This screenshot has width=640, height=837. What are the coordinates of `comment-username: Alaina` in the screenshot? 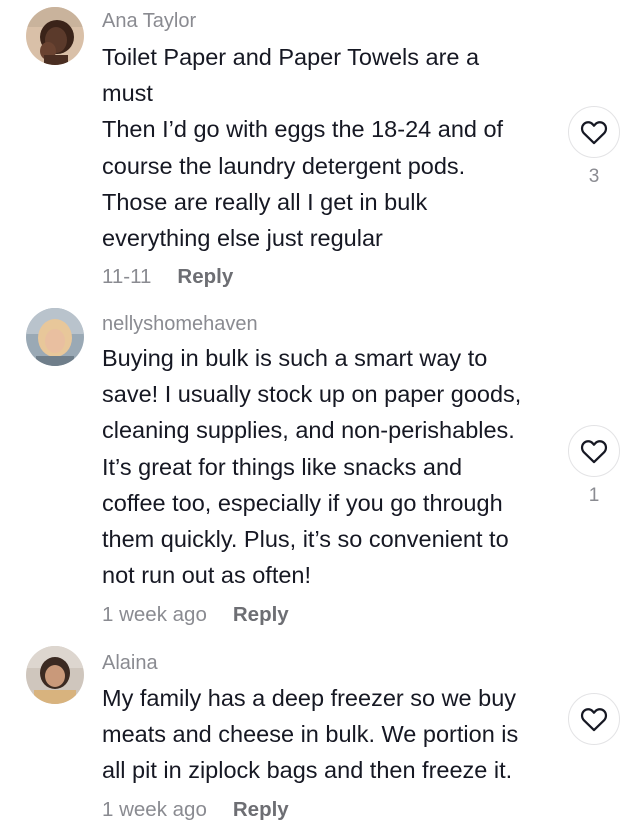 It's located at (130, 663).